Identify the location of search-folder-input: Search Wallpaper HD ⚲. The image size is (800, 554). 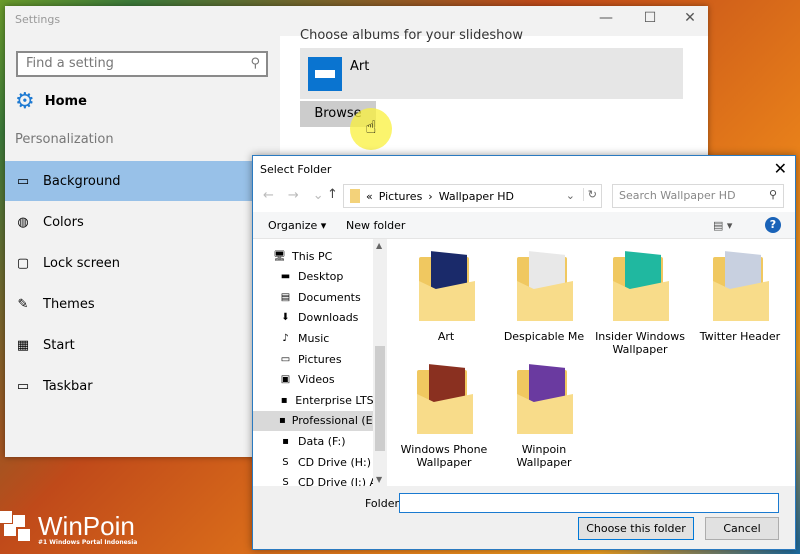
(698, 196).